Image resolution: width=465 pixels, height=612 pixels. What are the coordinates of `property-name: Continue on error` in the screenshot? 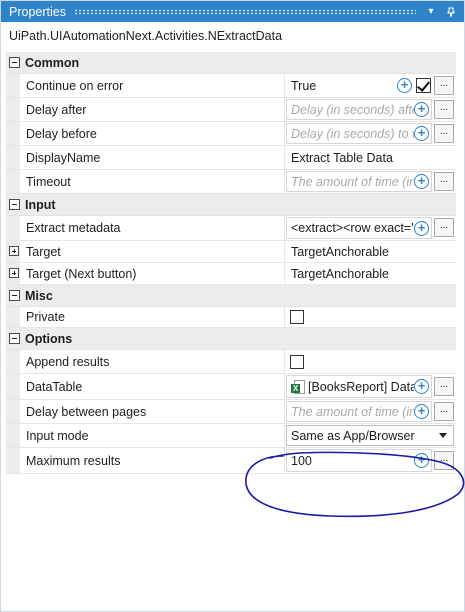 It's located at (152, 85).